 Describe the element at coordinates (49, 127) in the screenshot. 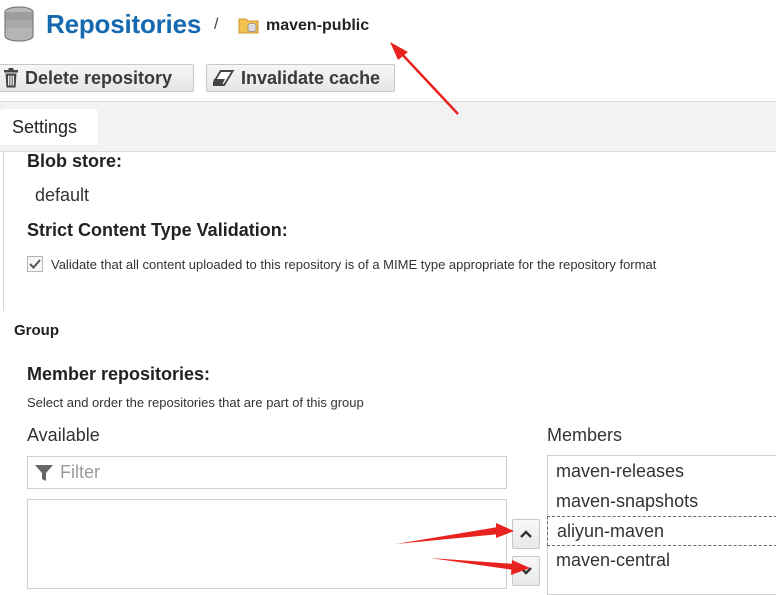

I see `tab-settings: Settings` at that location.